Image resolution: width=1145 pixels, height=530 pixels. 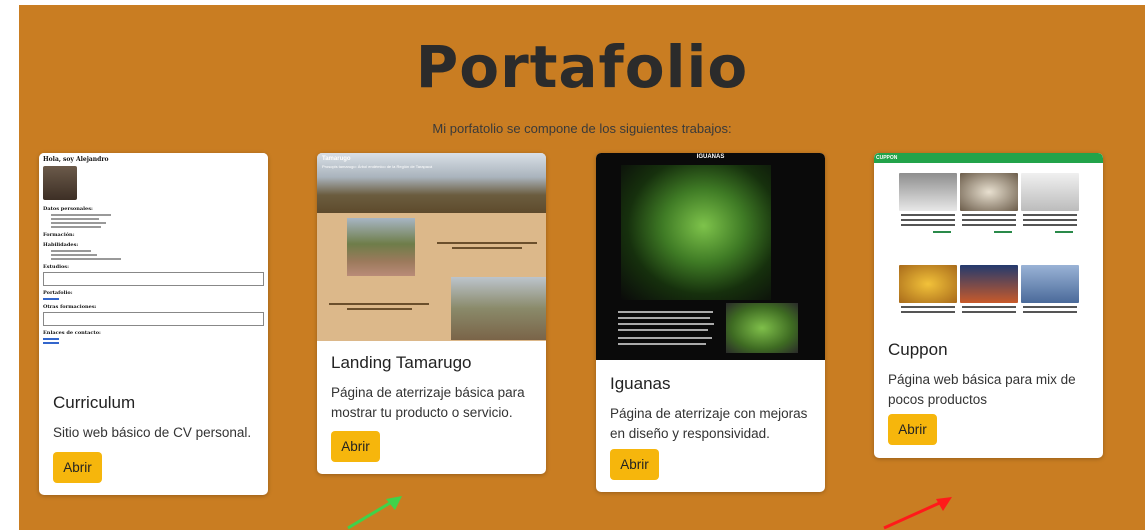 I want to click on card-title: Landing Tamarugo, so click(x=401, y=362).